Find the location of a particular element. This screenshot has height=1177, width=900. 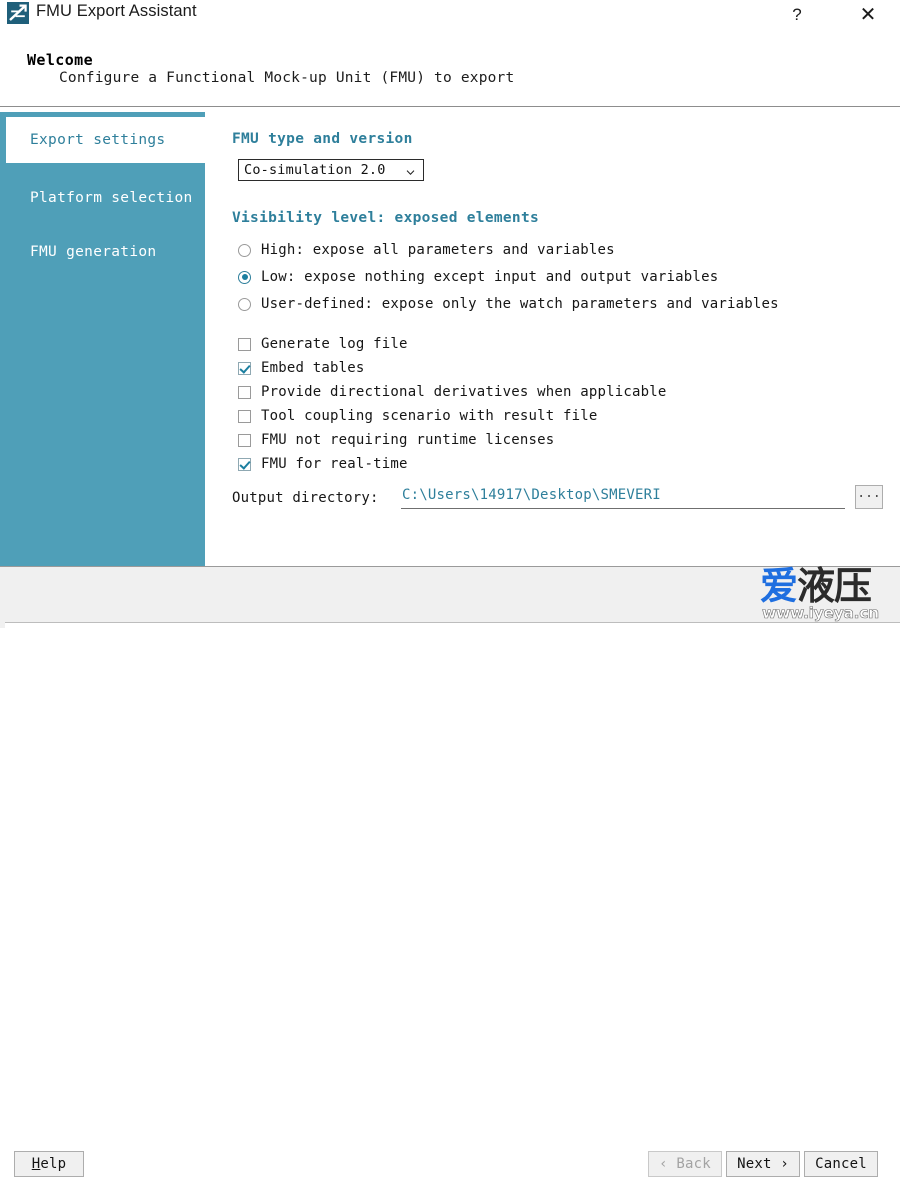

fmu-type-heading: FMU type and version is located at coordinates (322, 139).